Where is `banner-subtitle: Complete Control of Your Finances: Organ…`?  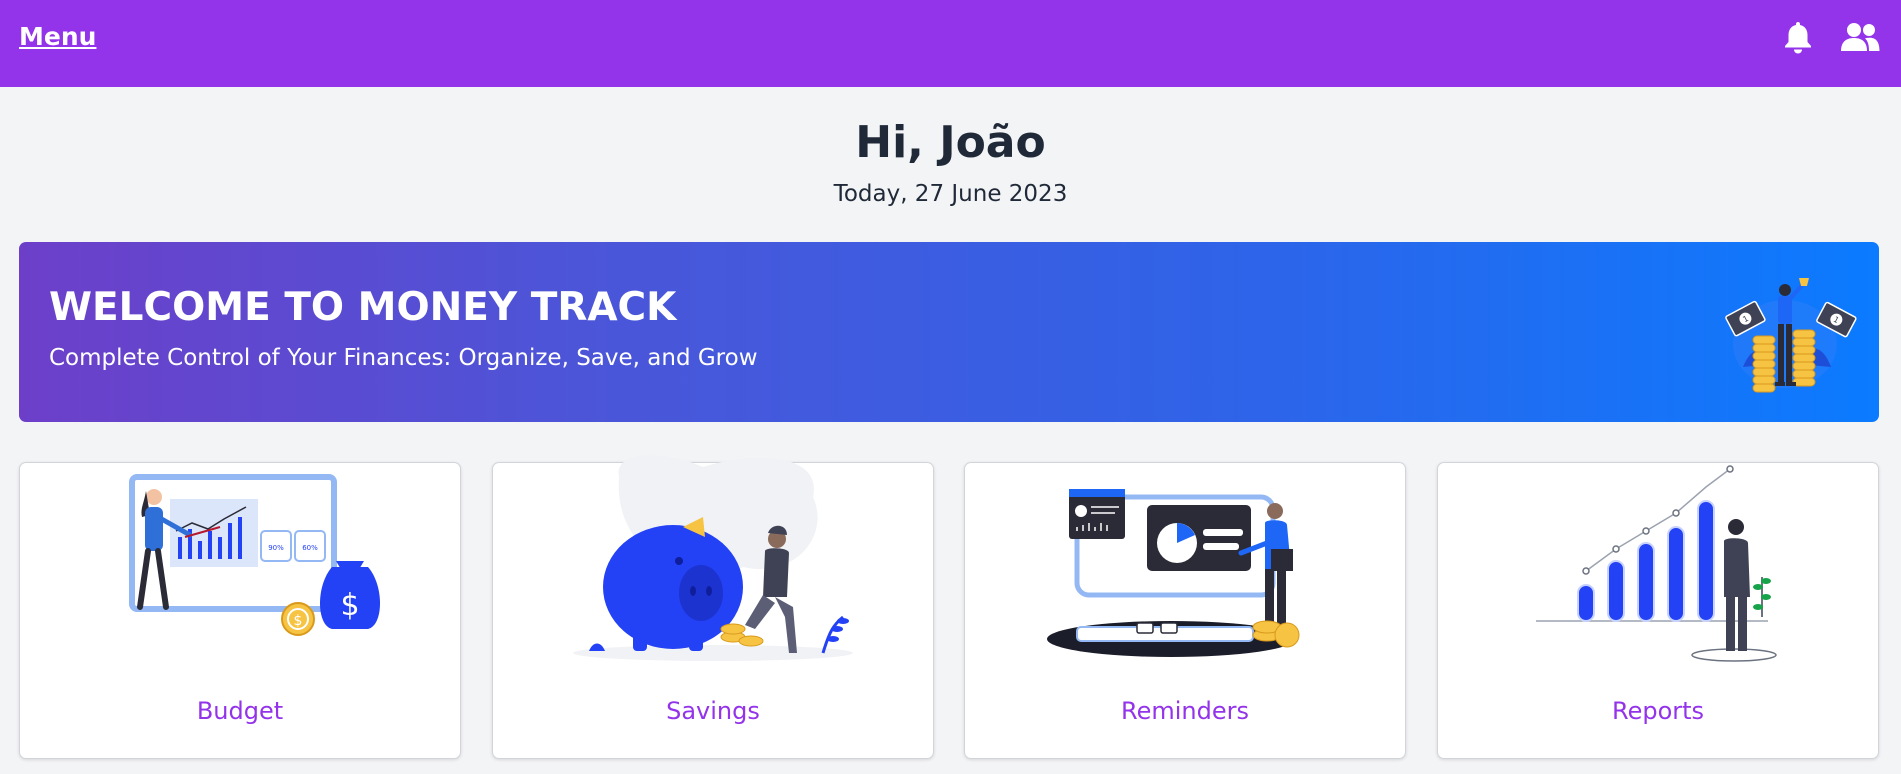 banner-subtitle: Complete Control of Your Finances: Organ… is located at coordinates (403, 358).